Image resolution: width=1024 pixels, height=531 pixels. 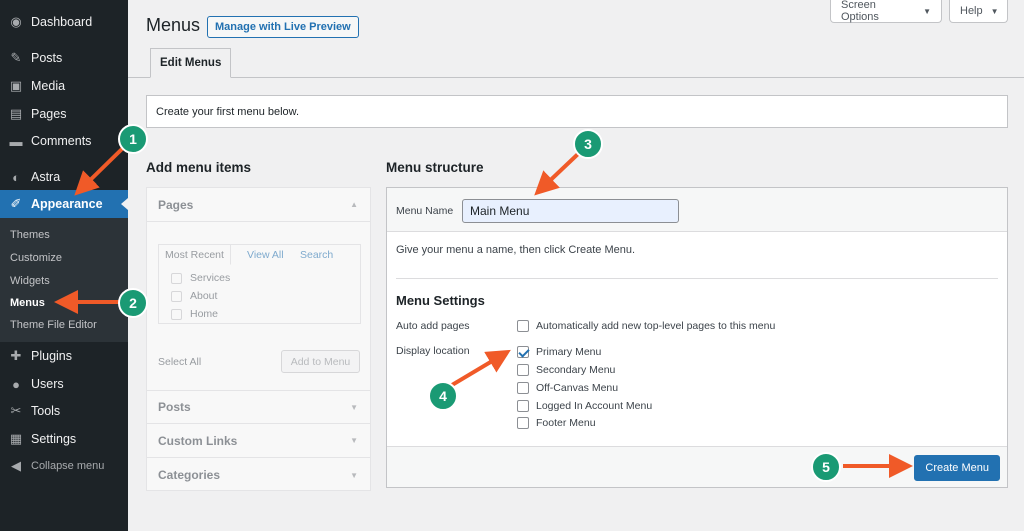 I want to click on sidebar-item-comments: ▬ Comments, so click(x=64, y=141).